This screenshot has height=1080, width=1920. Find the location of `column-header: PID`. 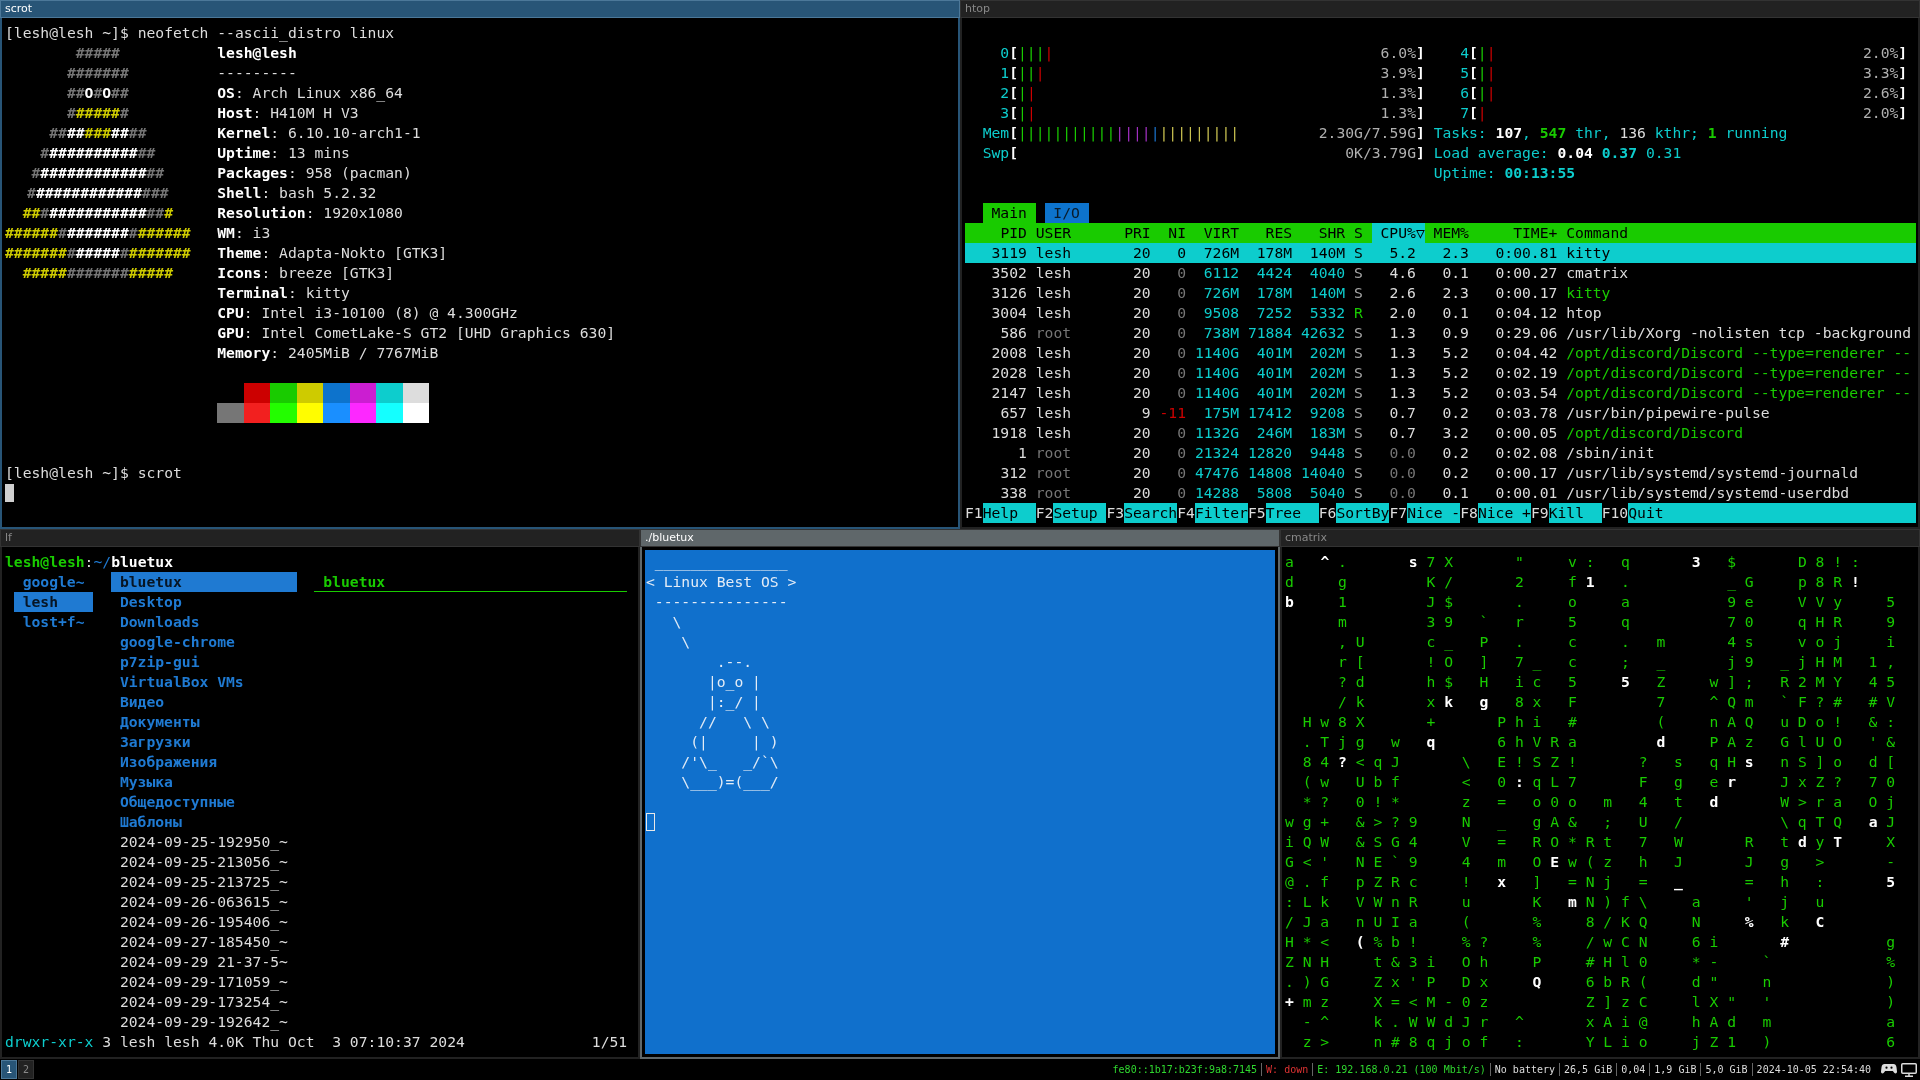

column-header: PID is located at coordinates (1000, 233).